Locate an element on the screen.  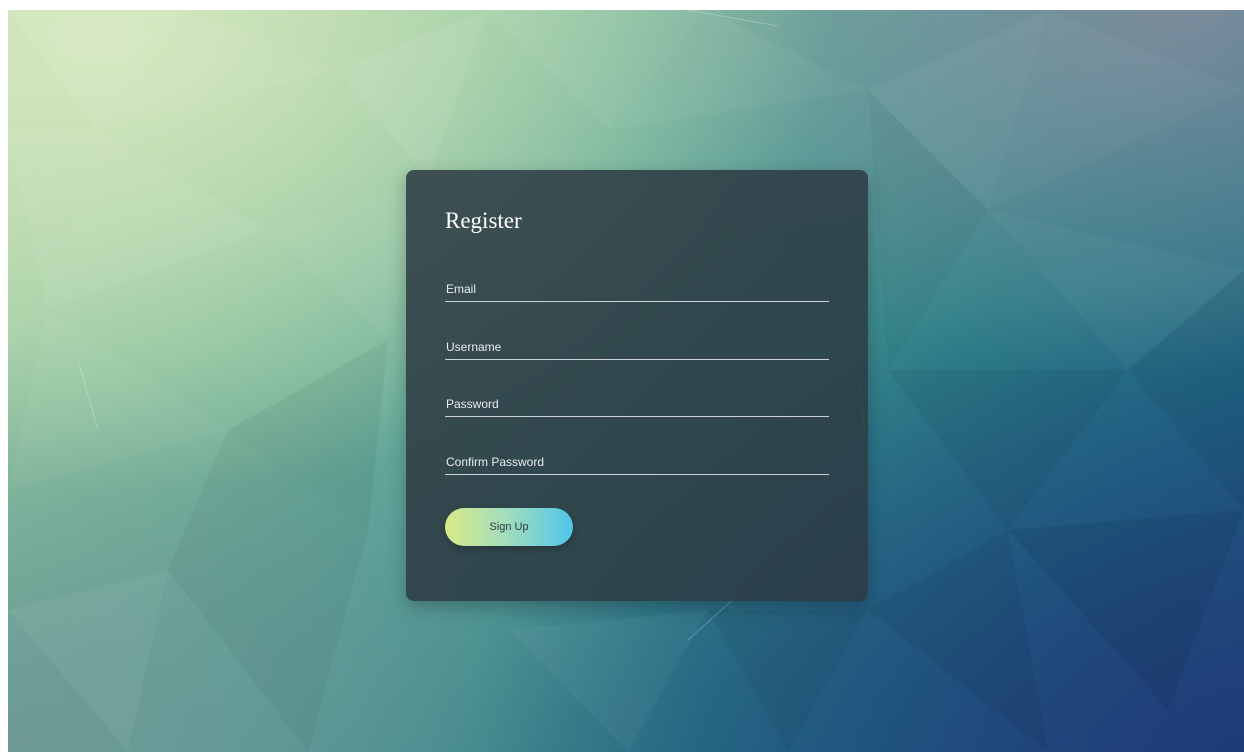
confirm-password-field-wrapper is located at coordinates (637, 463).